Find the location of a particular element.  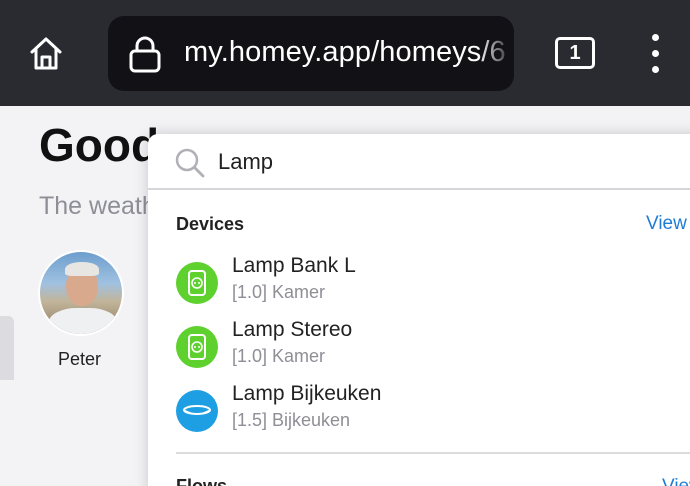

device-item: Lamp Stereo [1.0] Kamer is located at coordinates (419, 349).